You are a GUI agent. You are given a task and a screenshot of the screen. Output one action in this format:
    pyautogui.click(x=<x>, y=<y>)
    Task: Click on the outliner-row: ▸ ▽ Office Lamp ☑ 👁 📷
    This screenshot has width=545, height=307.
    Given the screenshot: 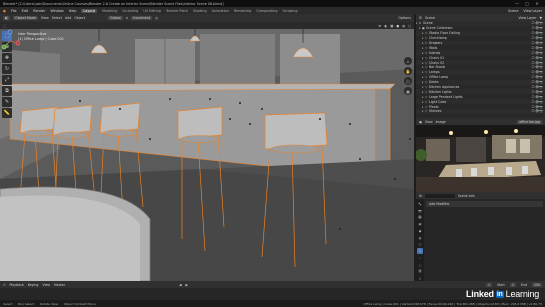 What is the action you would take?
    pyautogui.click(x=480, y=77)
    